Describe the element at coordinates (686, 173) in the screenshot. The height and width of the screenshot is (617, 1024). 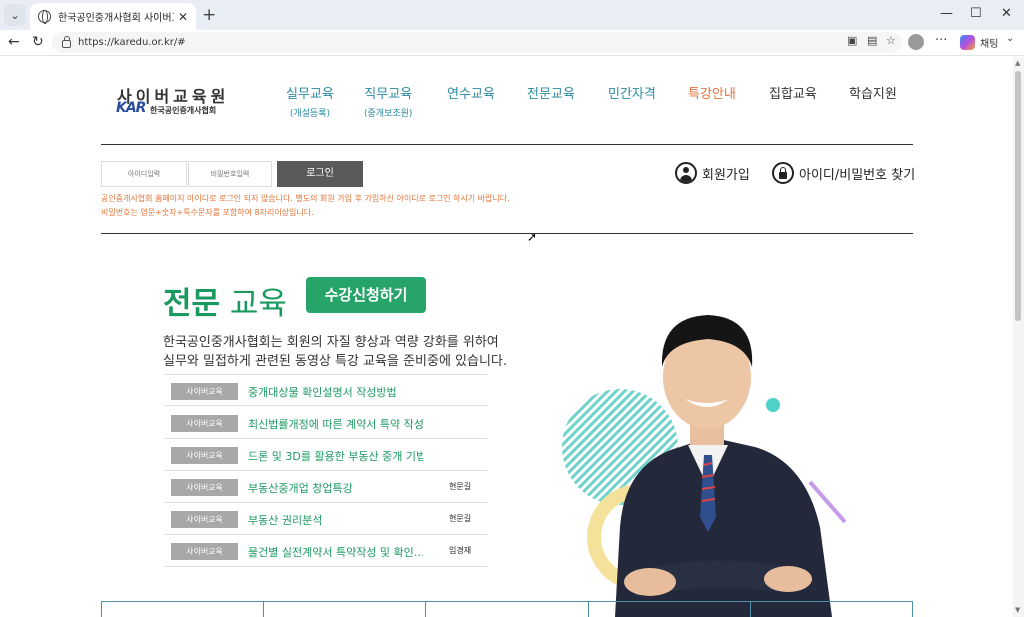
I see `person-icon` at that location.